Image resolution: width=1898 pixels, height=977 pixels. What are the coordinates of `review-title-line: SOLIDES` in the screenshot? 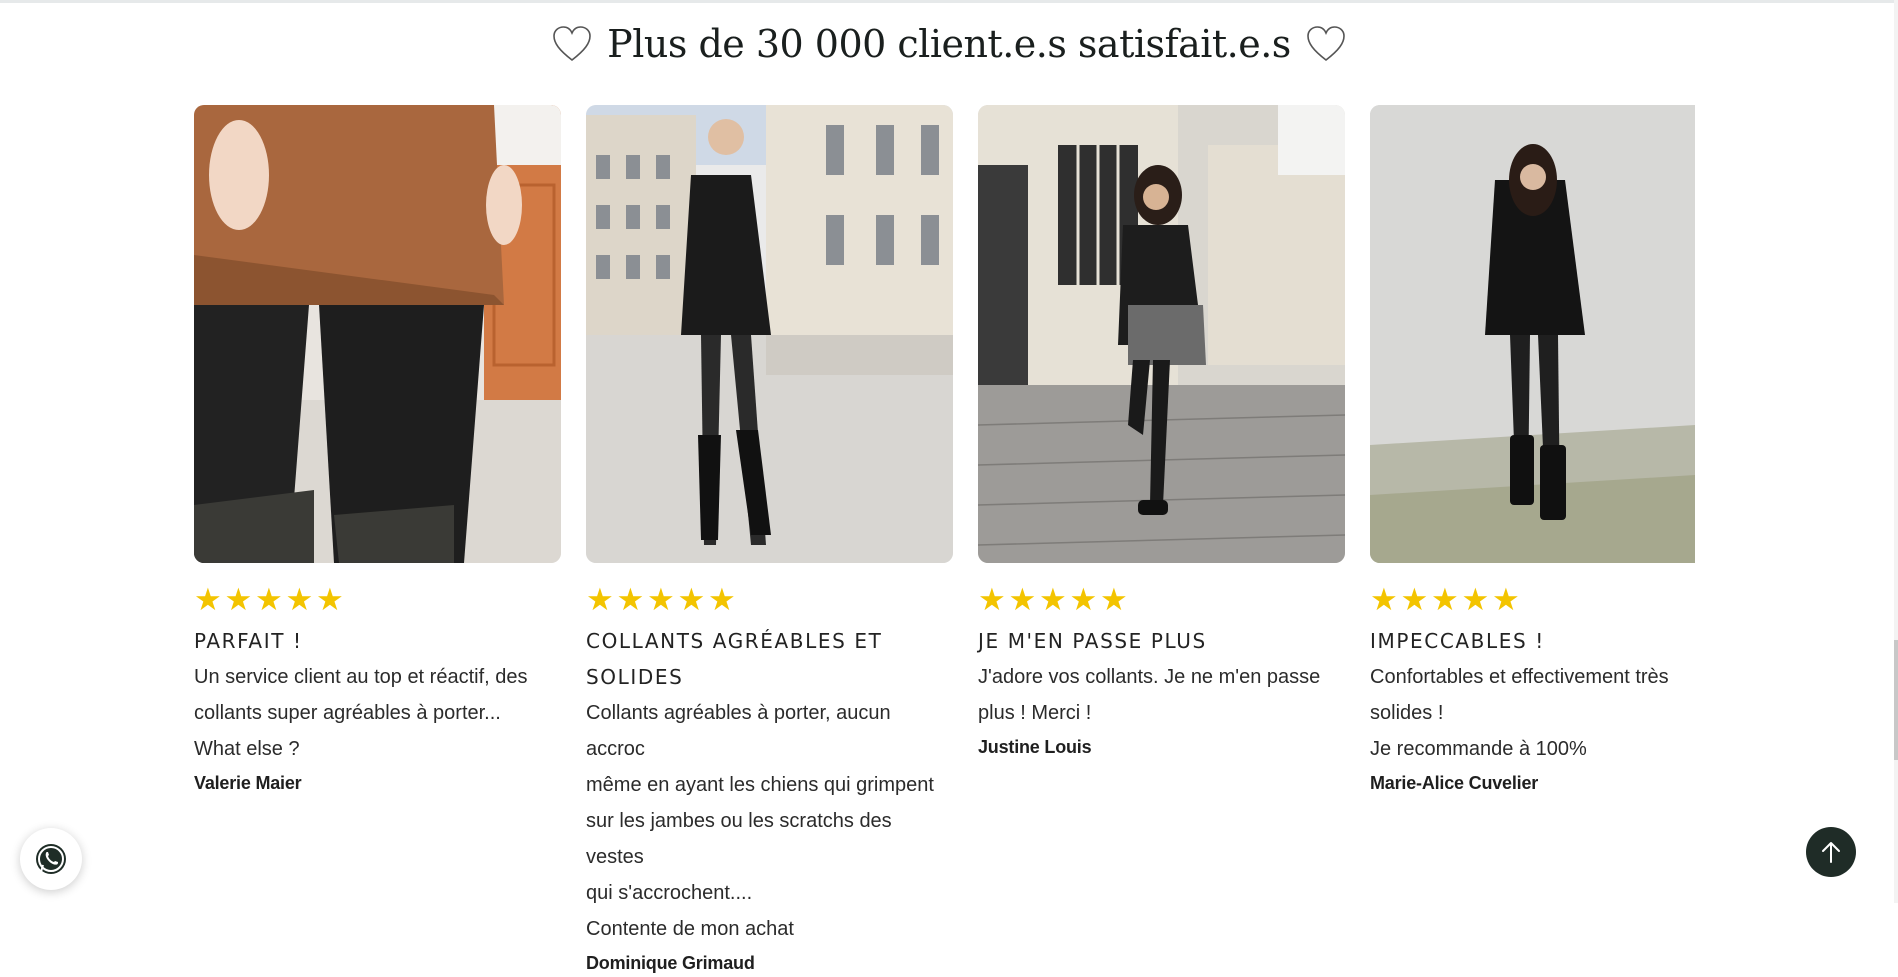 It's located at (635, 677).